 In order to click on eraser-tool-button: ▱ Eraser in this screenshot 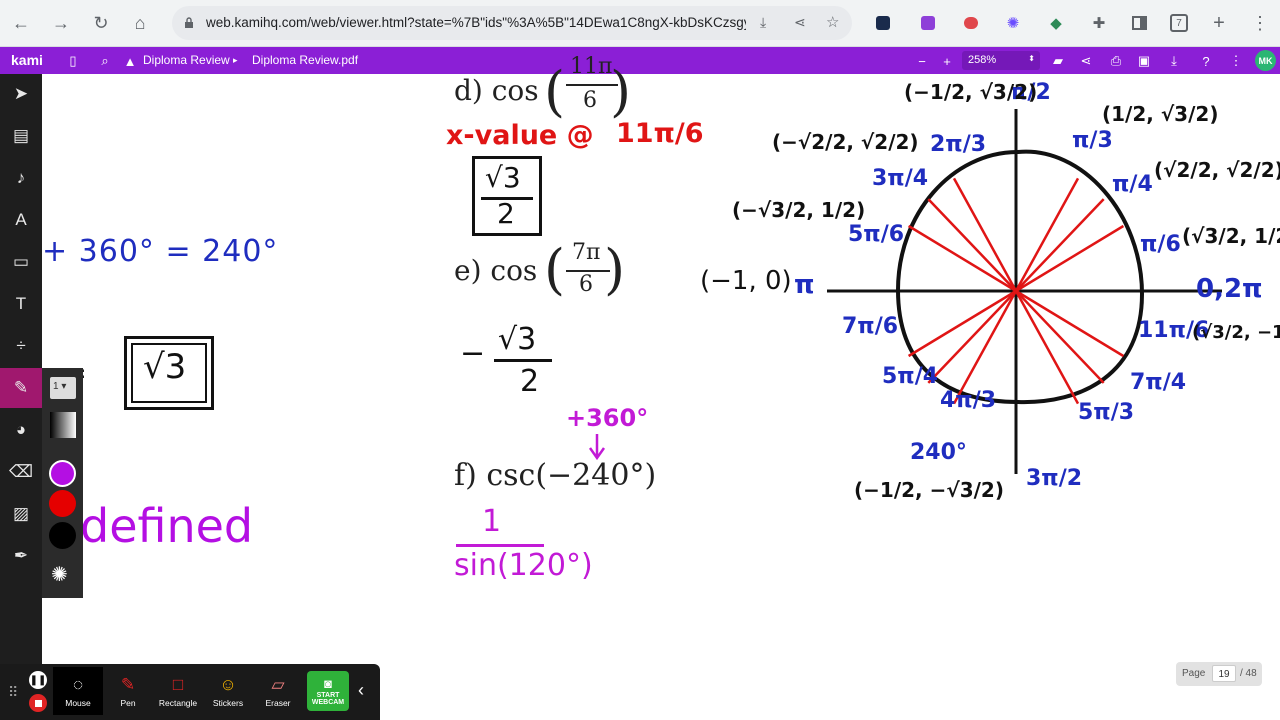, I will do `click(278, 691)`.